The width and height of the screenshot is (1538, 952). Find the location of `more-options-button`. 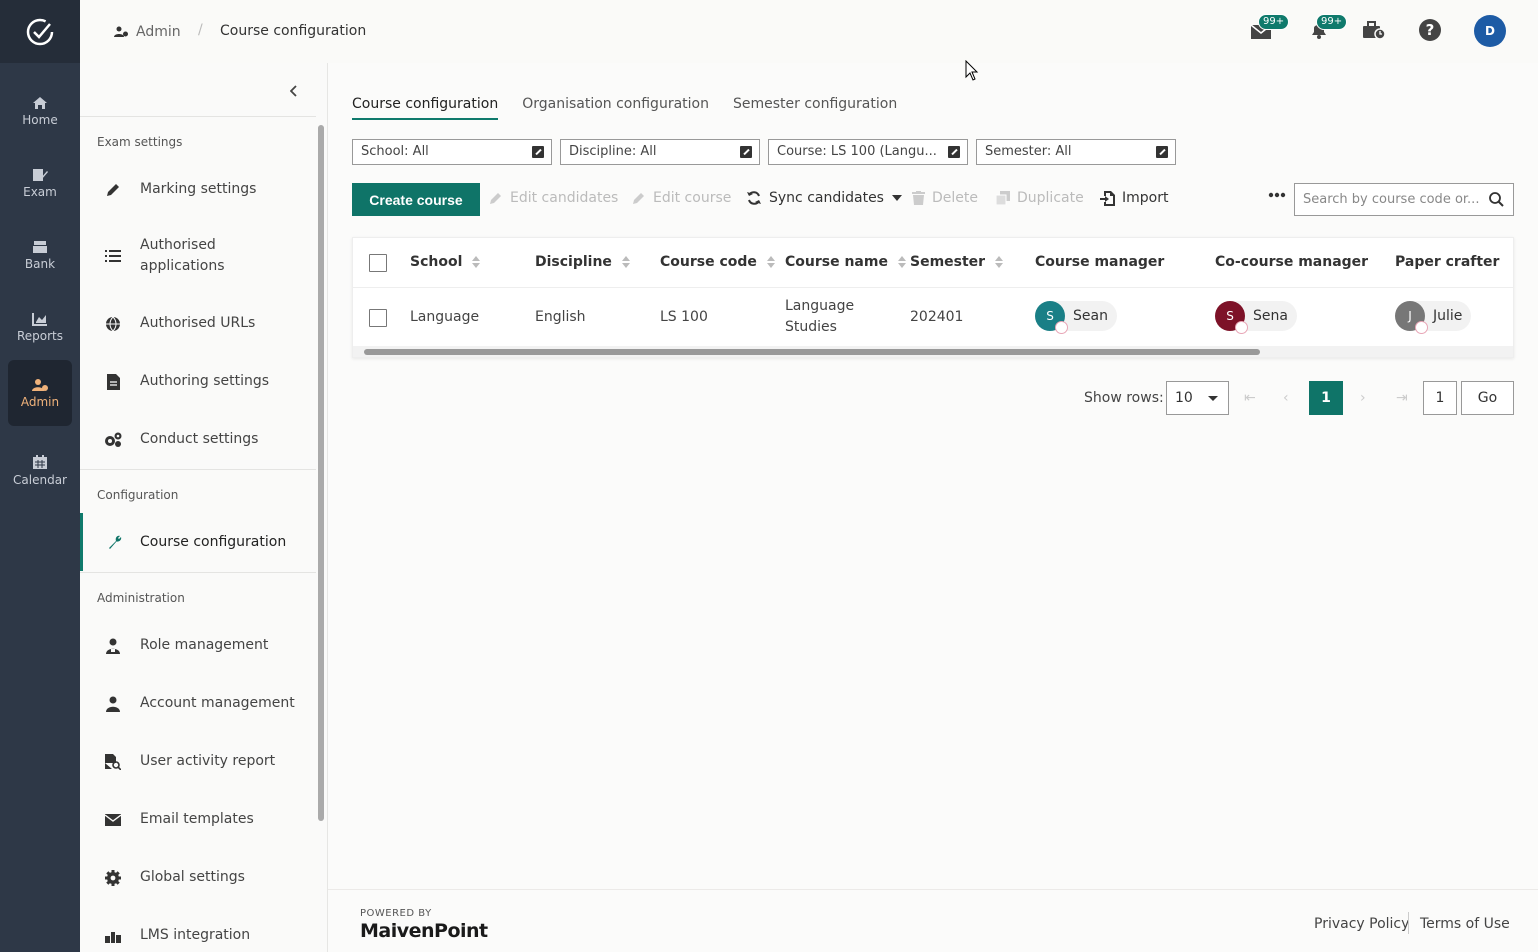

more-options-button is located at coordinates (1280, 195).